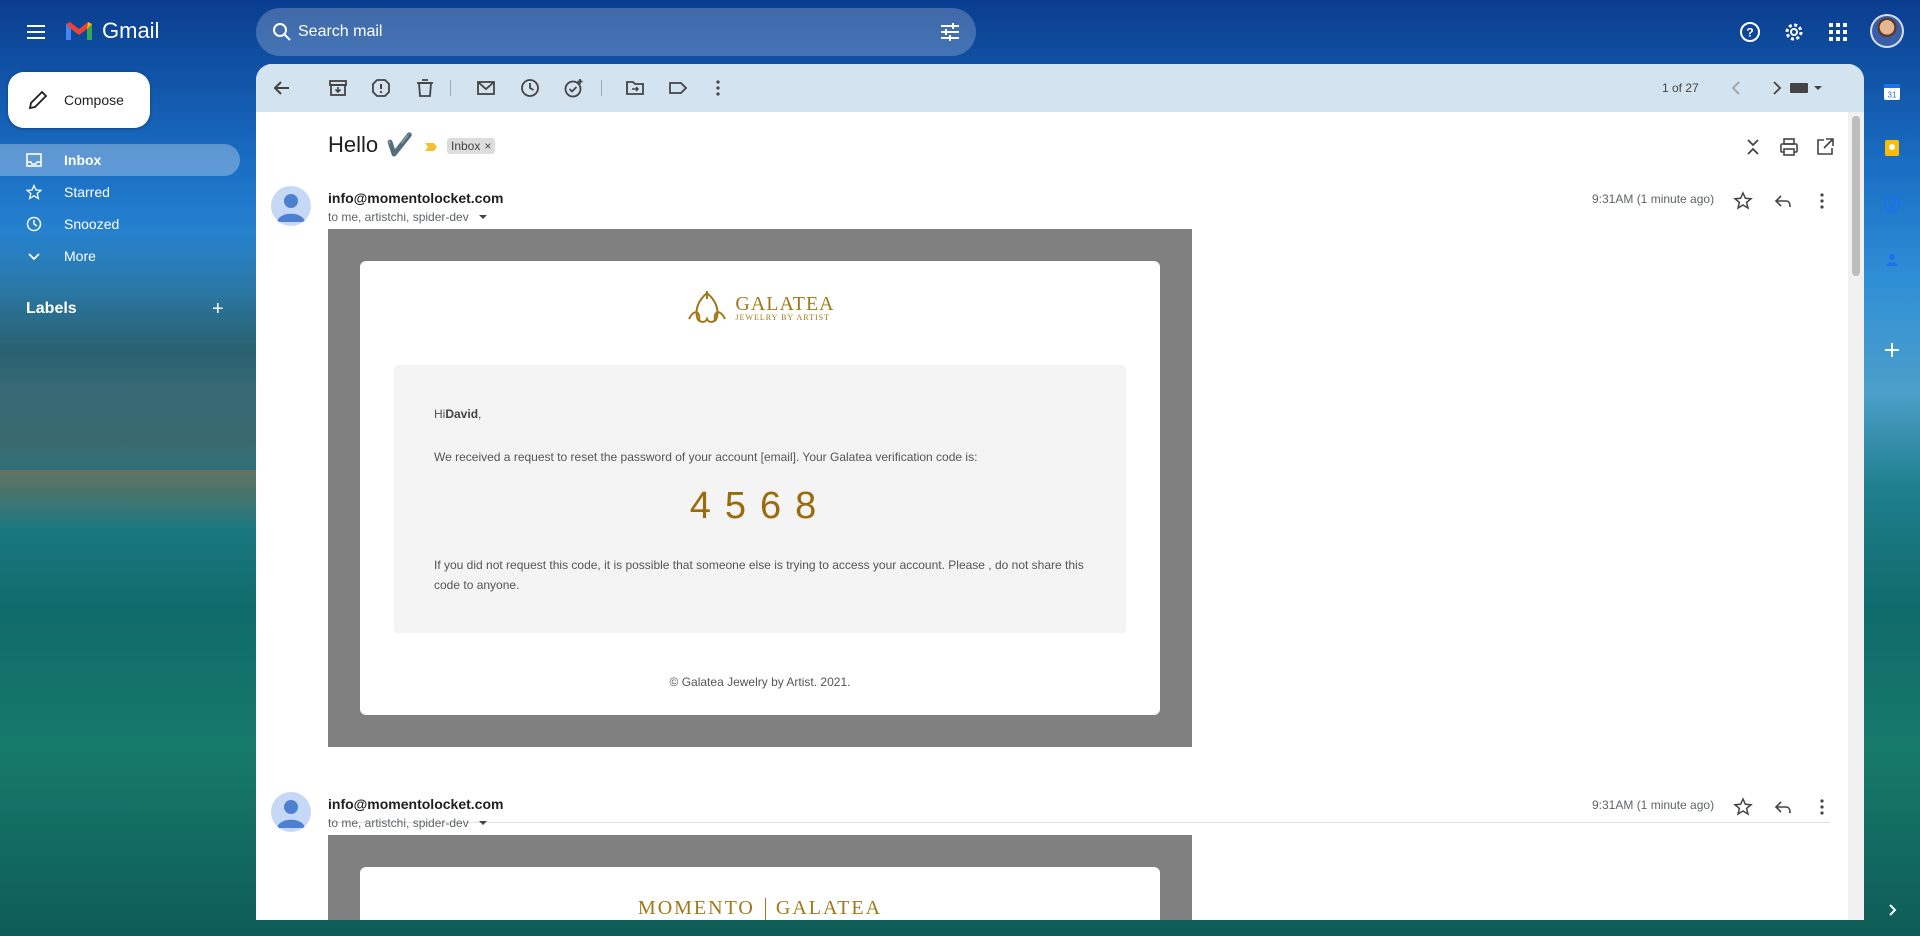  Describe the element at coordinates (486, 88) in the screenshot. I see `mark-unread-icon` at that location.